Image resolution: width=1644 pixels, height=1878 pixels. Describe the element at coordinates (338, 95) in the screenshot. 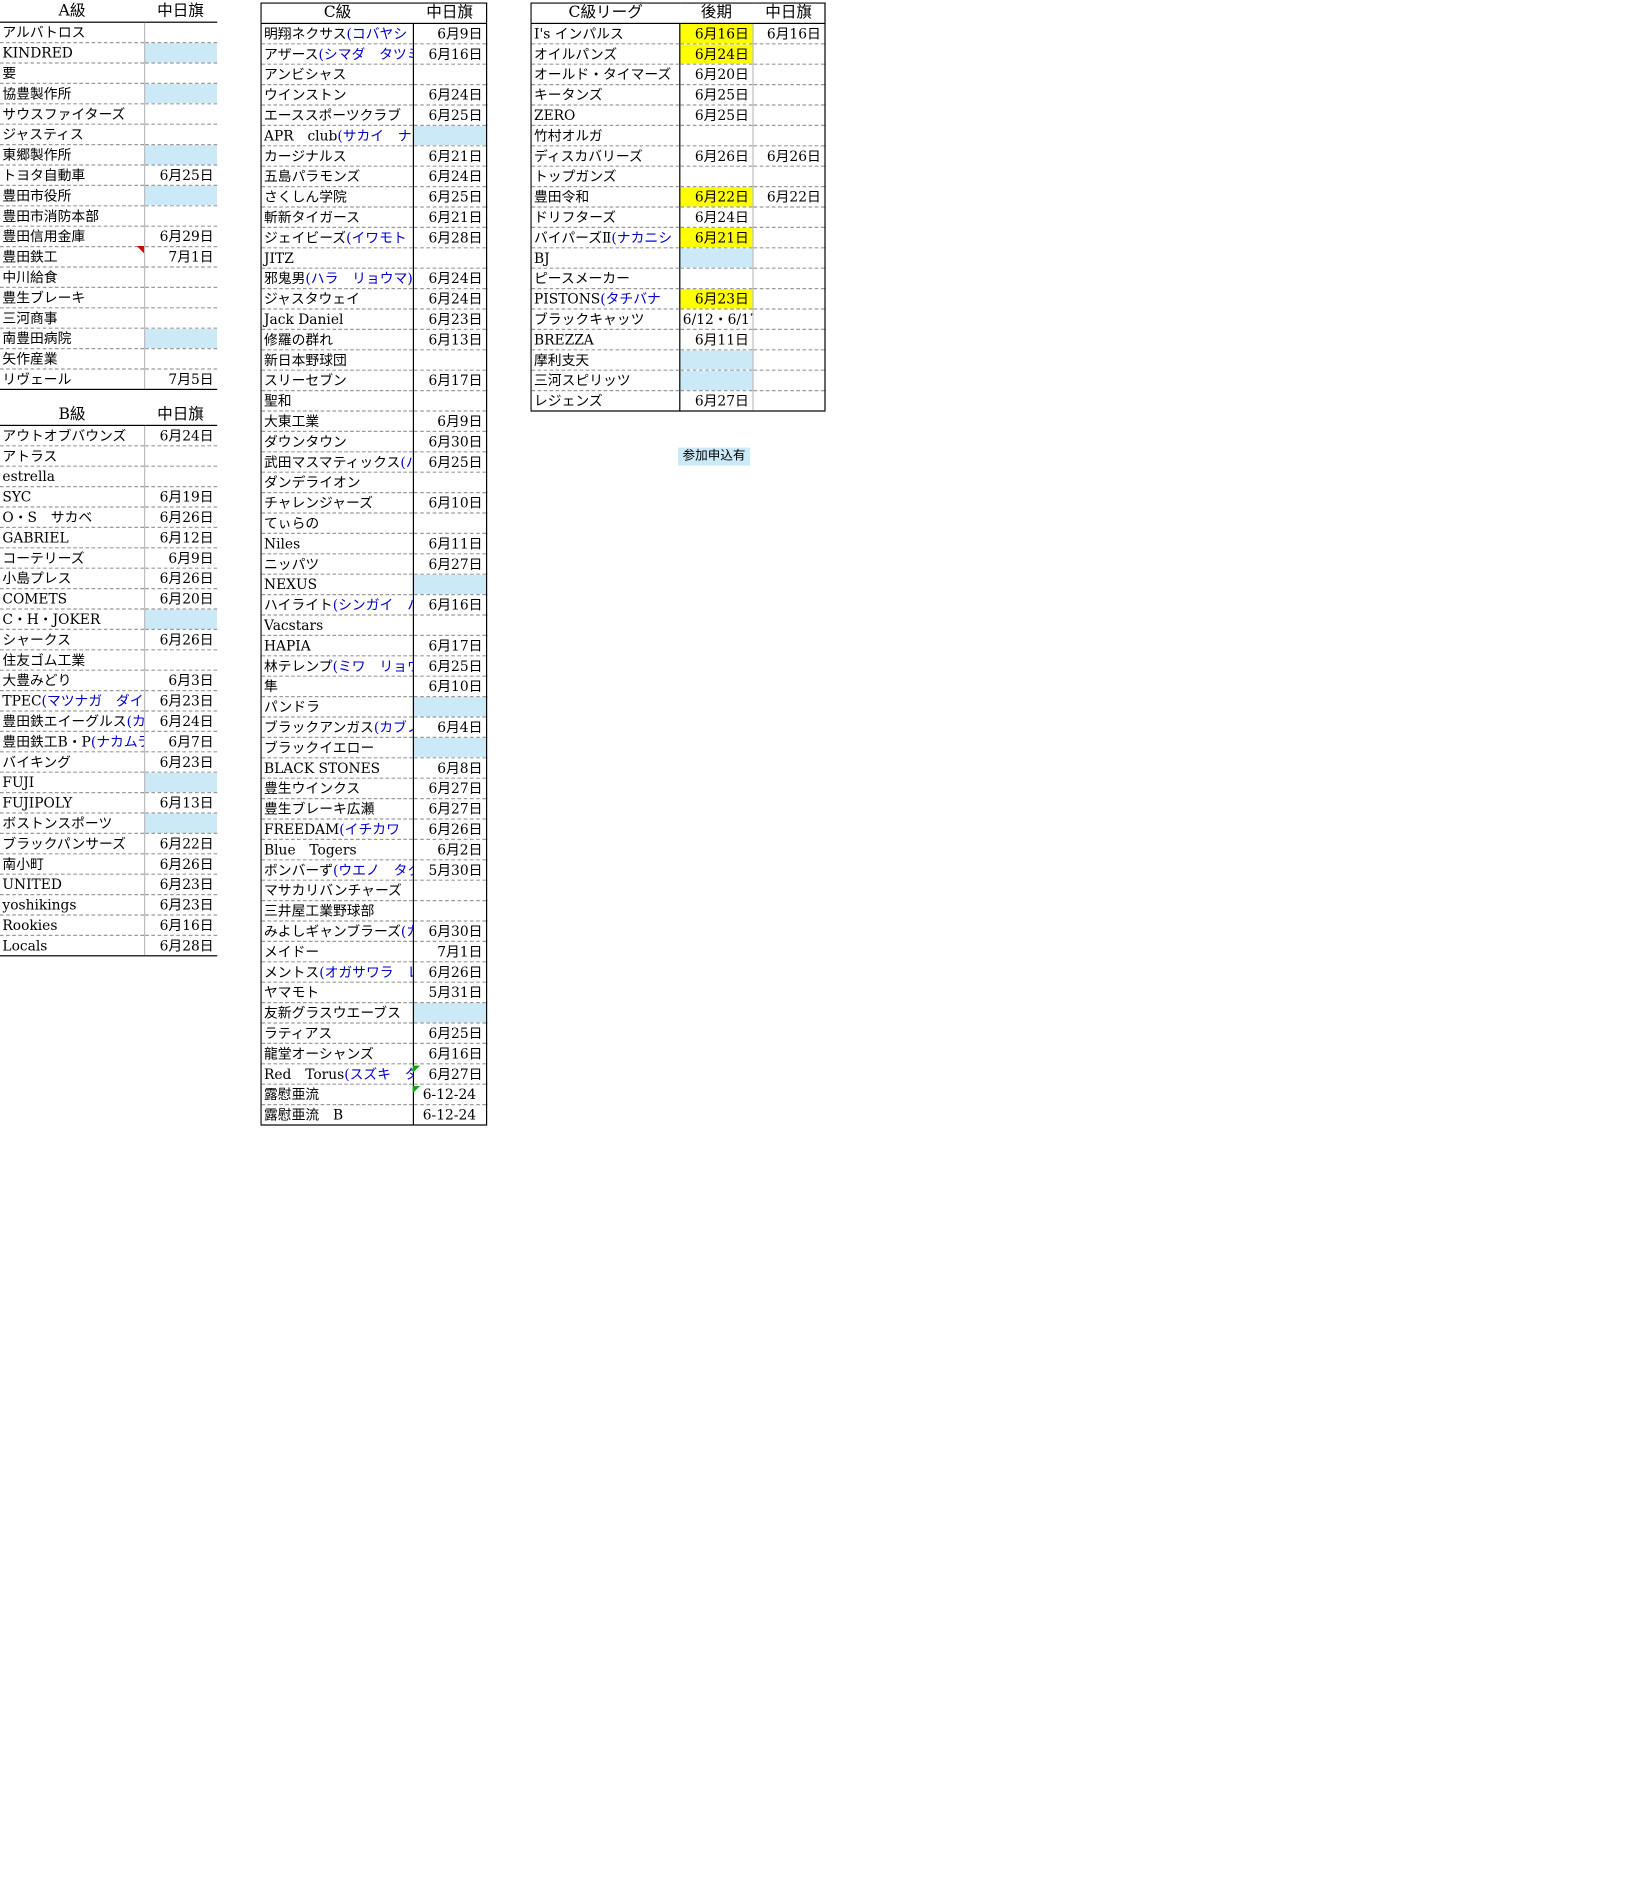

I see `team-name-cell: ウインストン` at that location.